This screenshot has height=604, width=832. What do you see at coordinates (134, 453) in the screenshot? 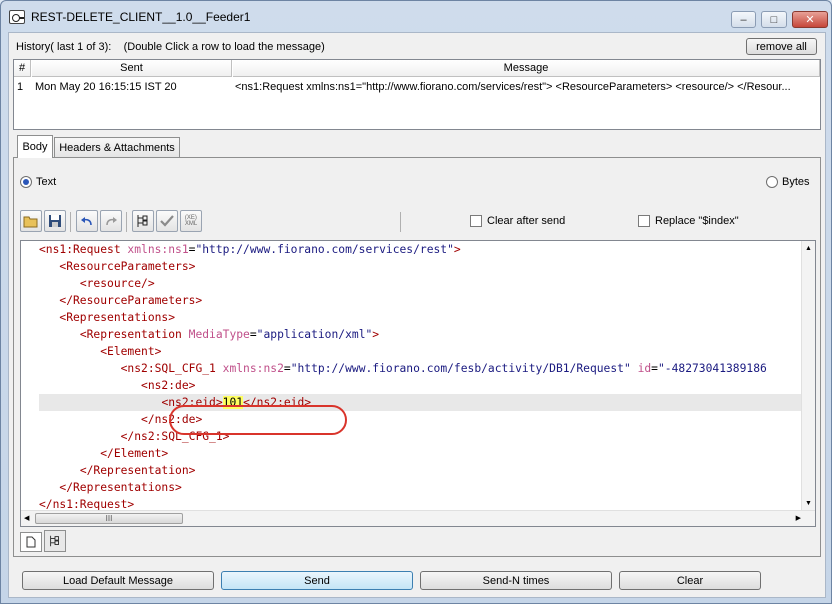
I see `code-line: 13 </Element>` at bounding box center [134, 453].